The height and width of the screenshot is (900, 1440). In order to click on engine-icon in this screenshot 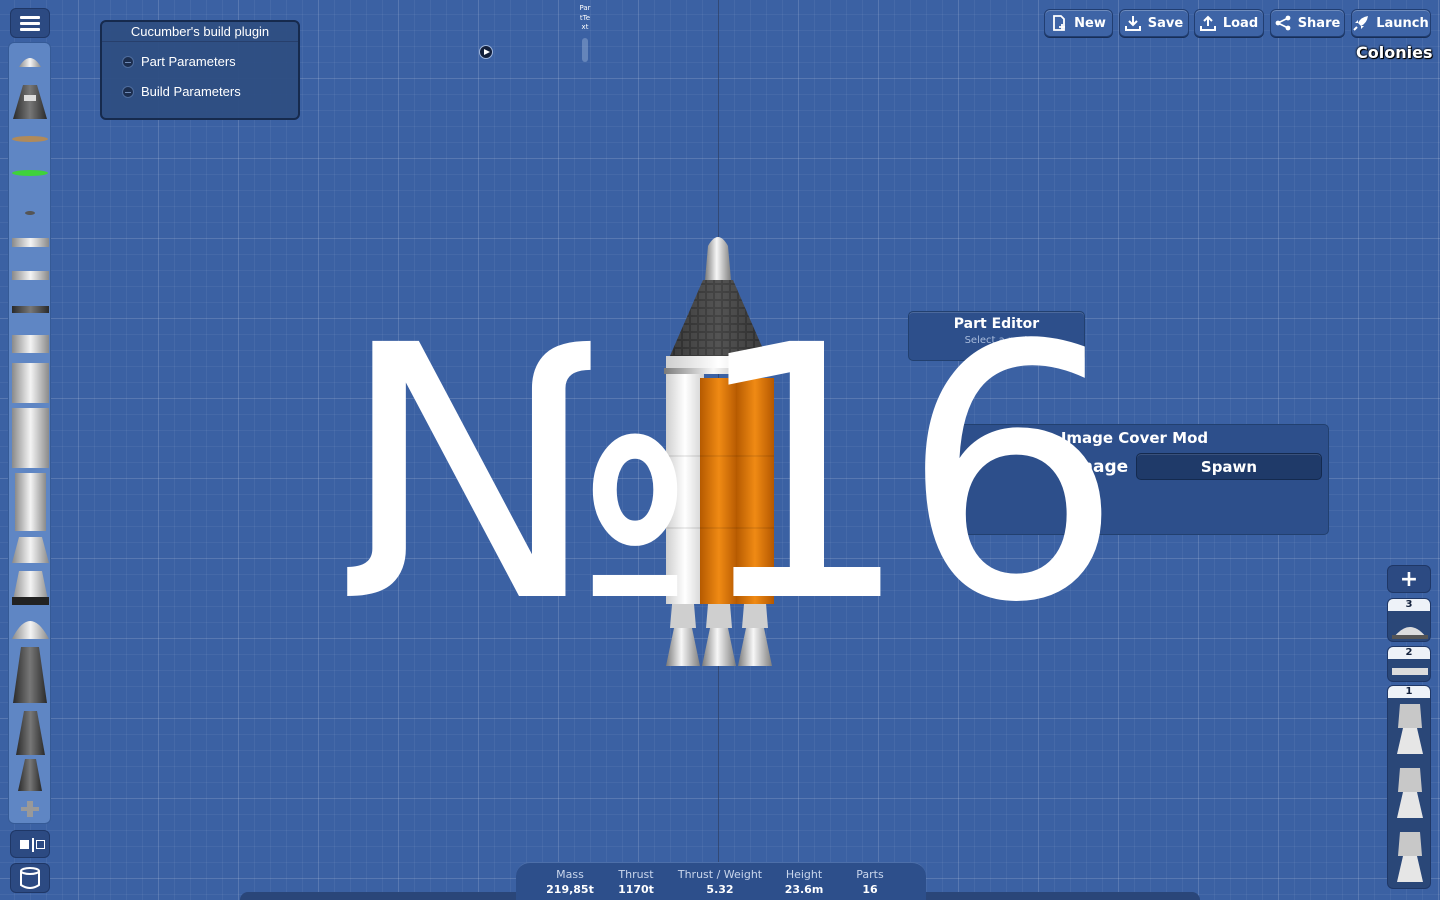, I will do `click(1410, 793)`.